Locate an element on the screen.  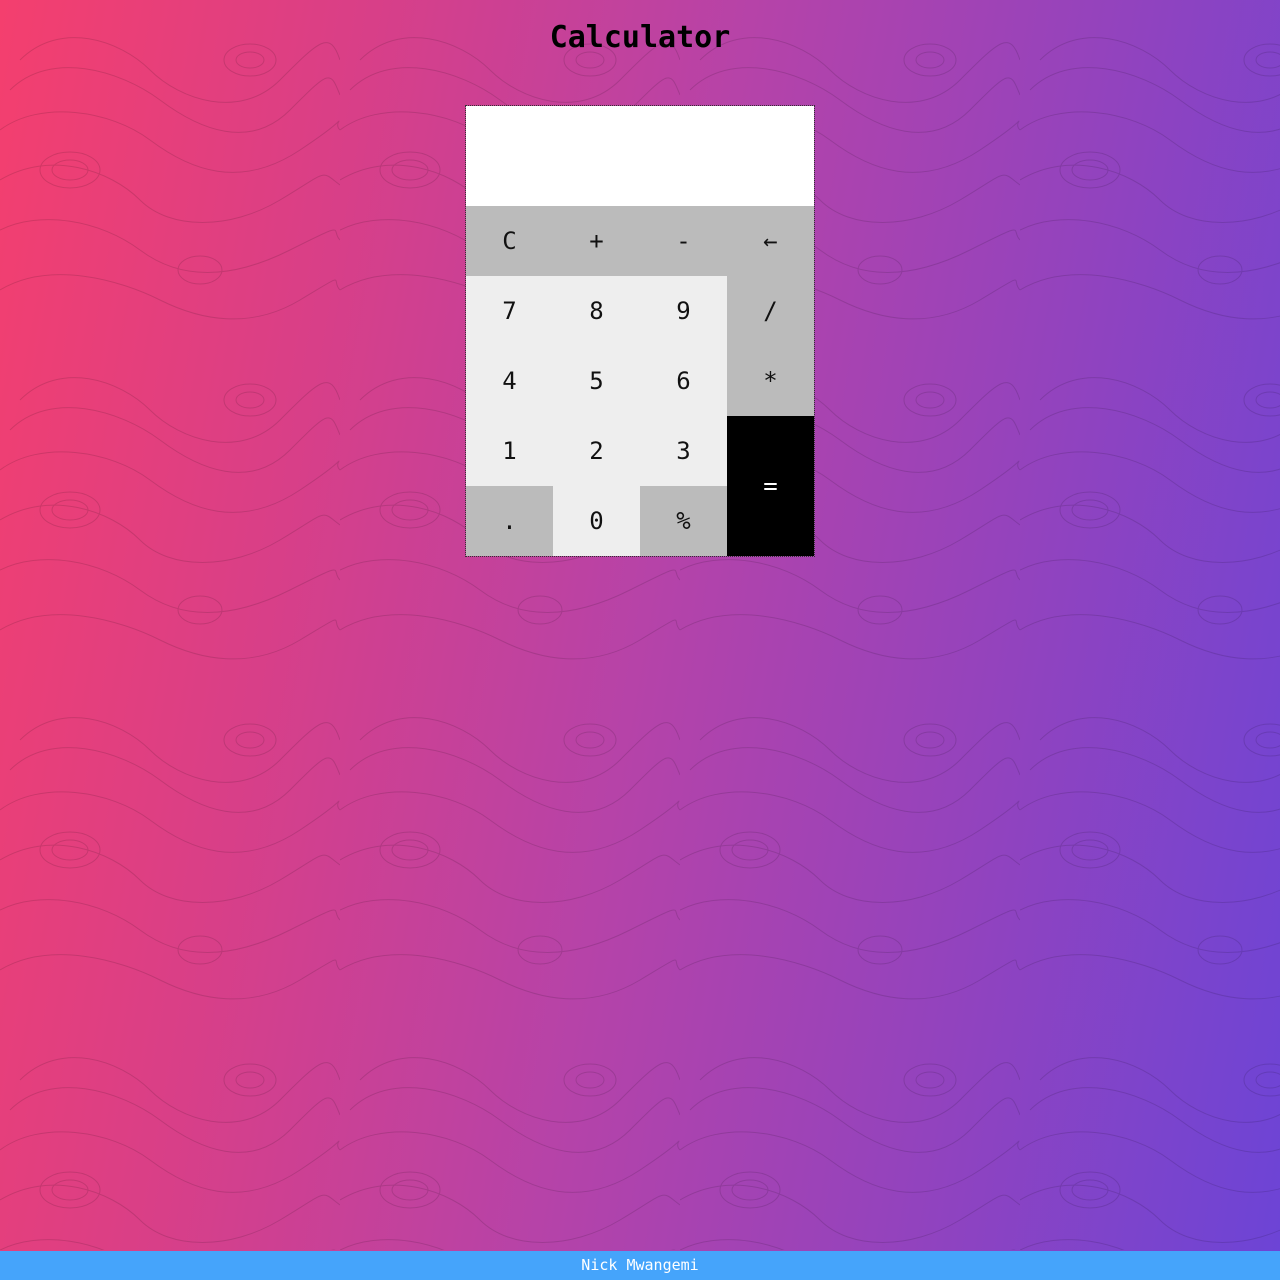
clear-button: C is located at coordinates (509, 241).